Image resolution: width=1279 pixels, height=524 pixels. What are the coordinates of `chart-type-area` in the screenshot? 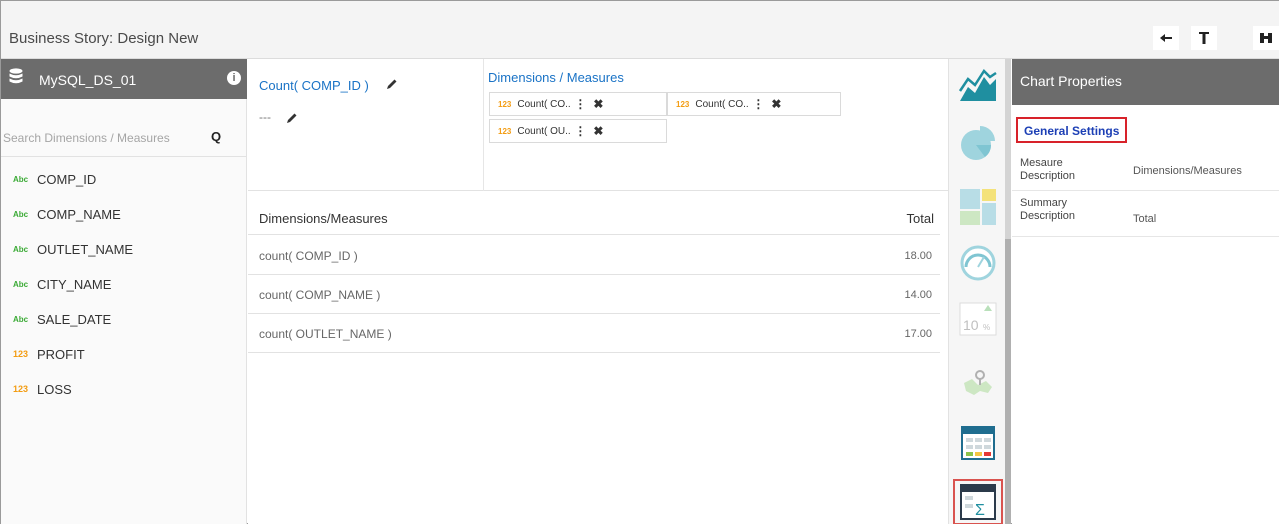 It's located at (978, 87).